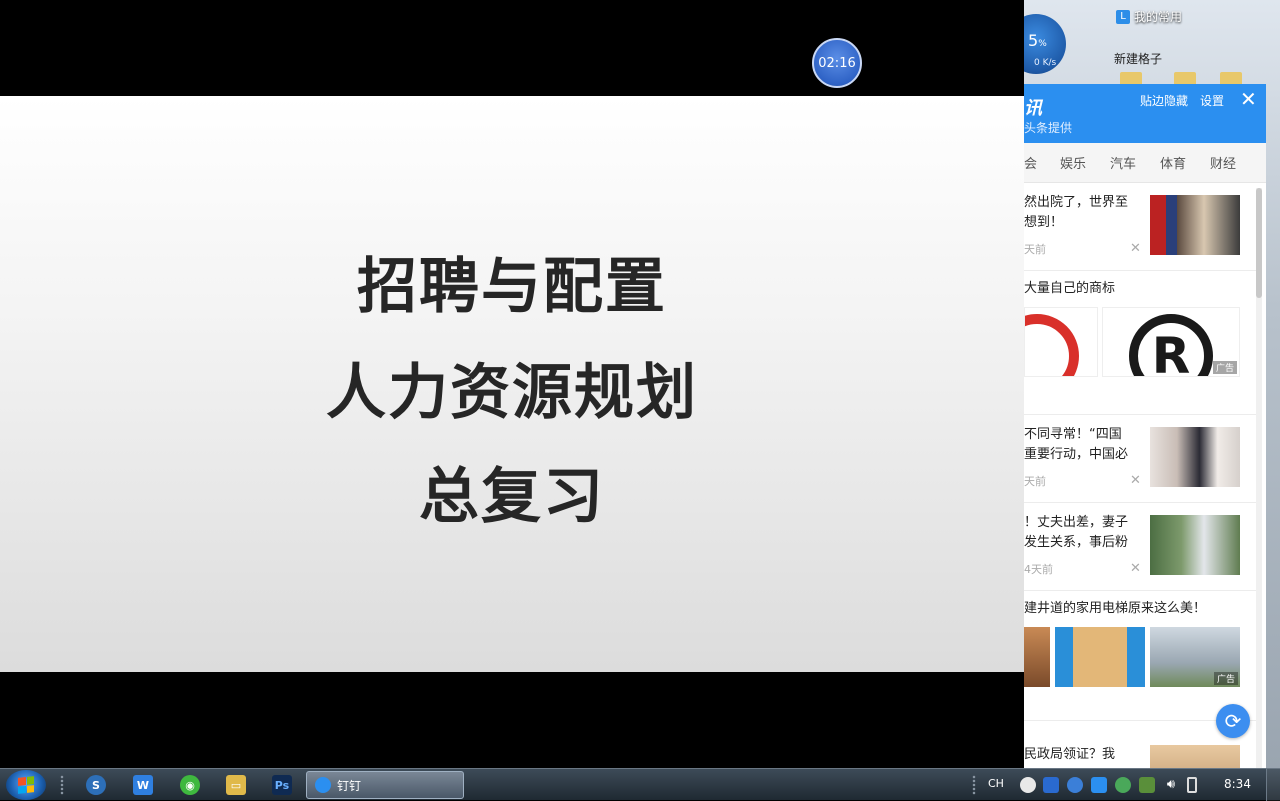  I want to click on windows-logo-icon, so click(26, 785).